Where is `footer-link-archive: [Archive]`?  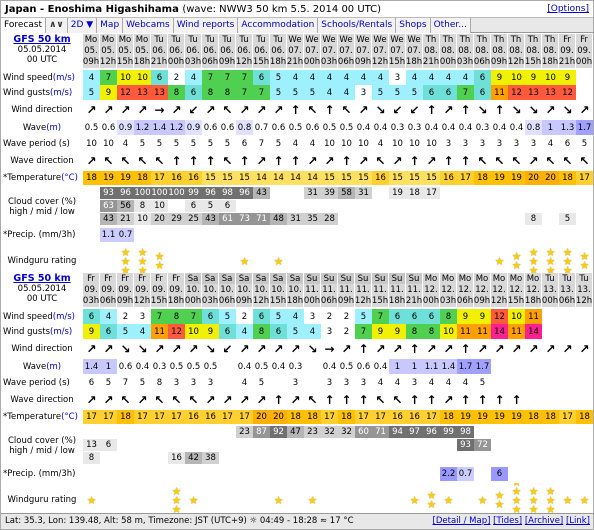 footer-link-archive: [Archive] is located at coordinates (544, 521).